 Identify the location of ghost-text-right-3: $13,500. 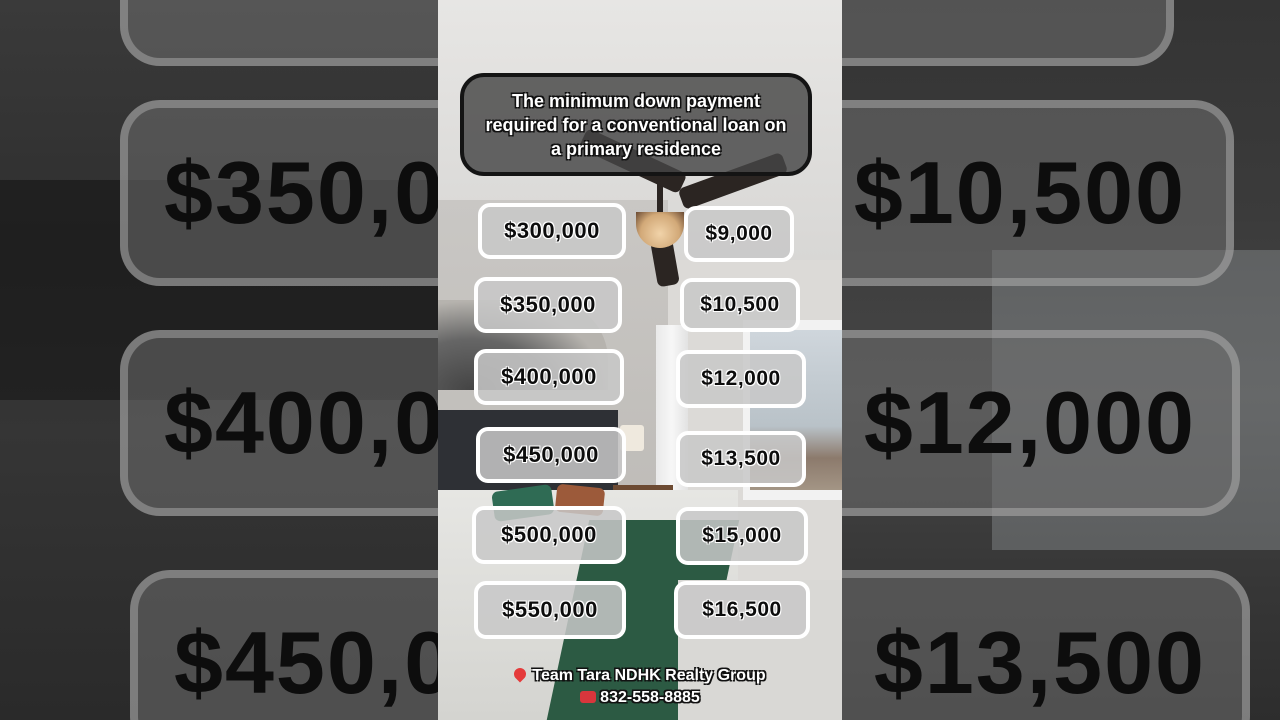
(1039, 662).